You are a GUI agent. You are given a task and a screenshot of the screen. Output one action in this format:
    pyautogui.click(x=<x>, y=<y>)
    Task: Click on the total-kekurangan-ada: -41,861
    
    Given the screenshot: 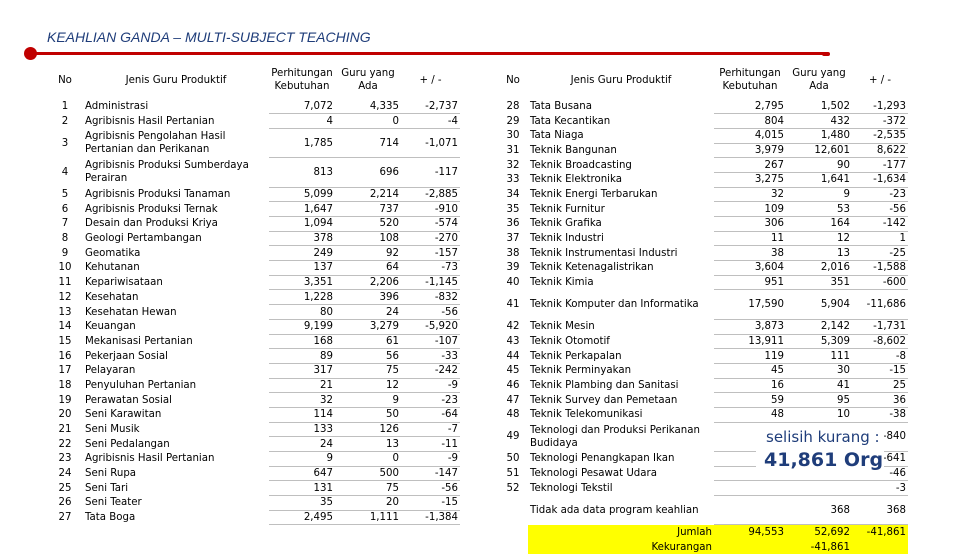 What is the action you would take?
    pyautogui.click(x=819, y=546)
    